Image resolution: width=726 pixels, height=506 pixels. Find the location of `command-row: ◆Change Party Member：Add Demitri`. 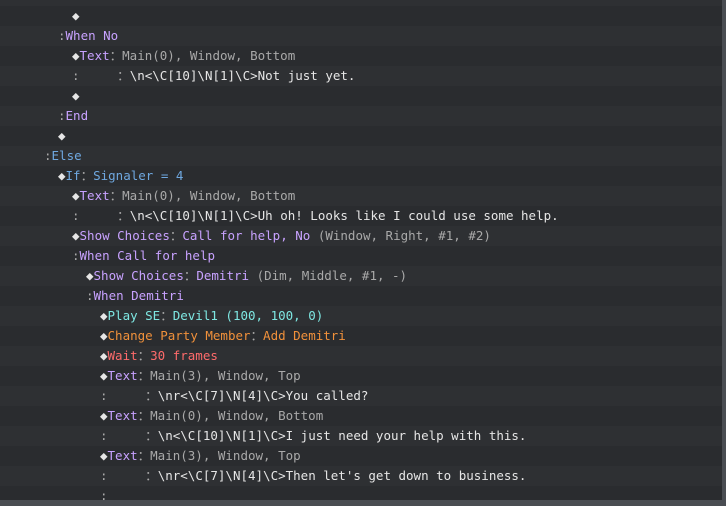

command-row: ◆Change Party Member：Add Demitri is located at coordinates (361, 336).